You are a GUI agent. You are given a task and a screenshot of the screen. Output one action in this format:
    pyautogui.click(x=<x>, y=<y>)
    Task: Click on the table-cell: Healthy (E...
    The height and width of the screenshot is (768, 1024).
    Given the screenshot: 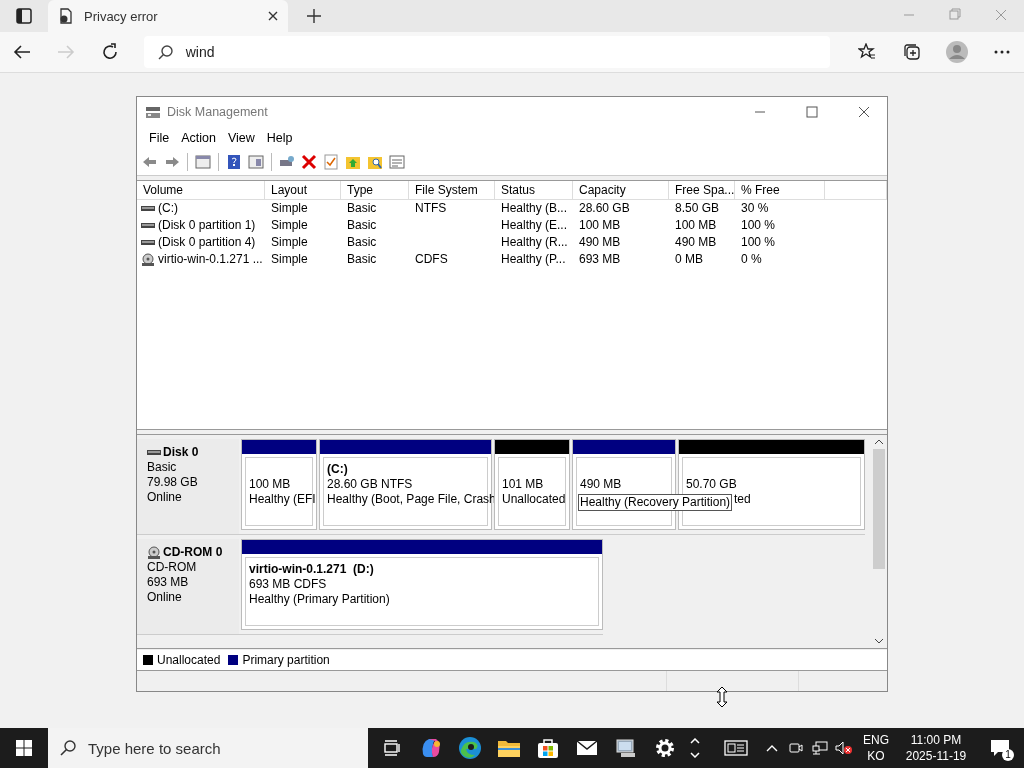 What is the action you would take?
    pyautogui.click(x=534, y=225)
    